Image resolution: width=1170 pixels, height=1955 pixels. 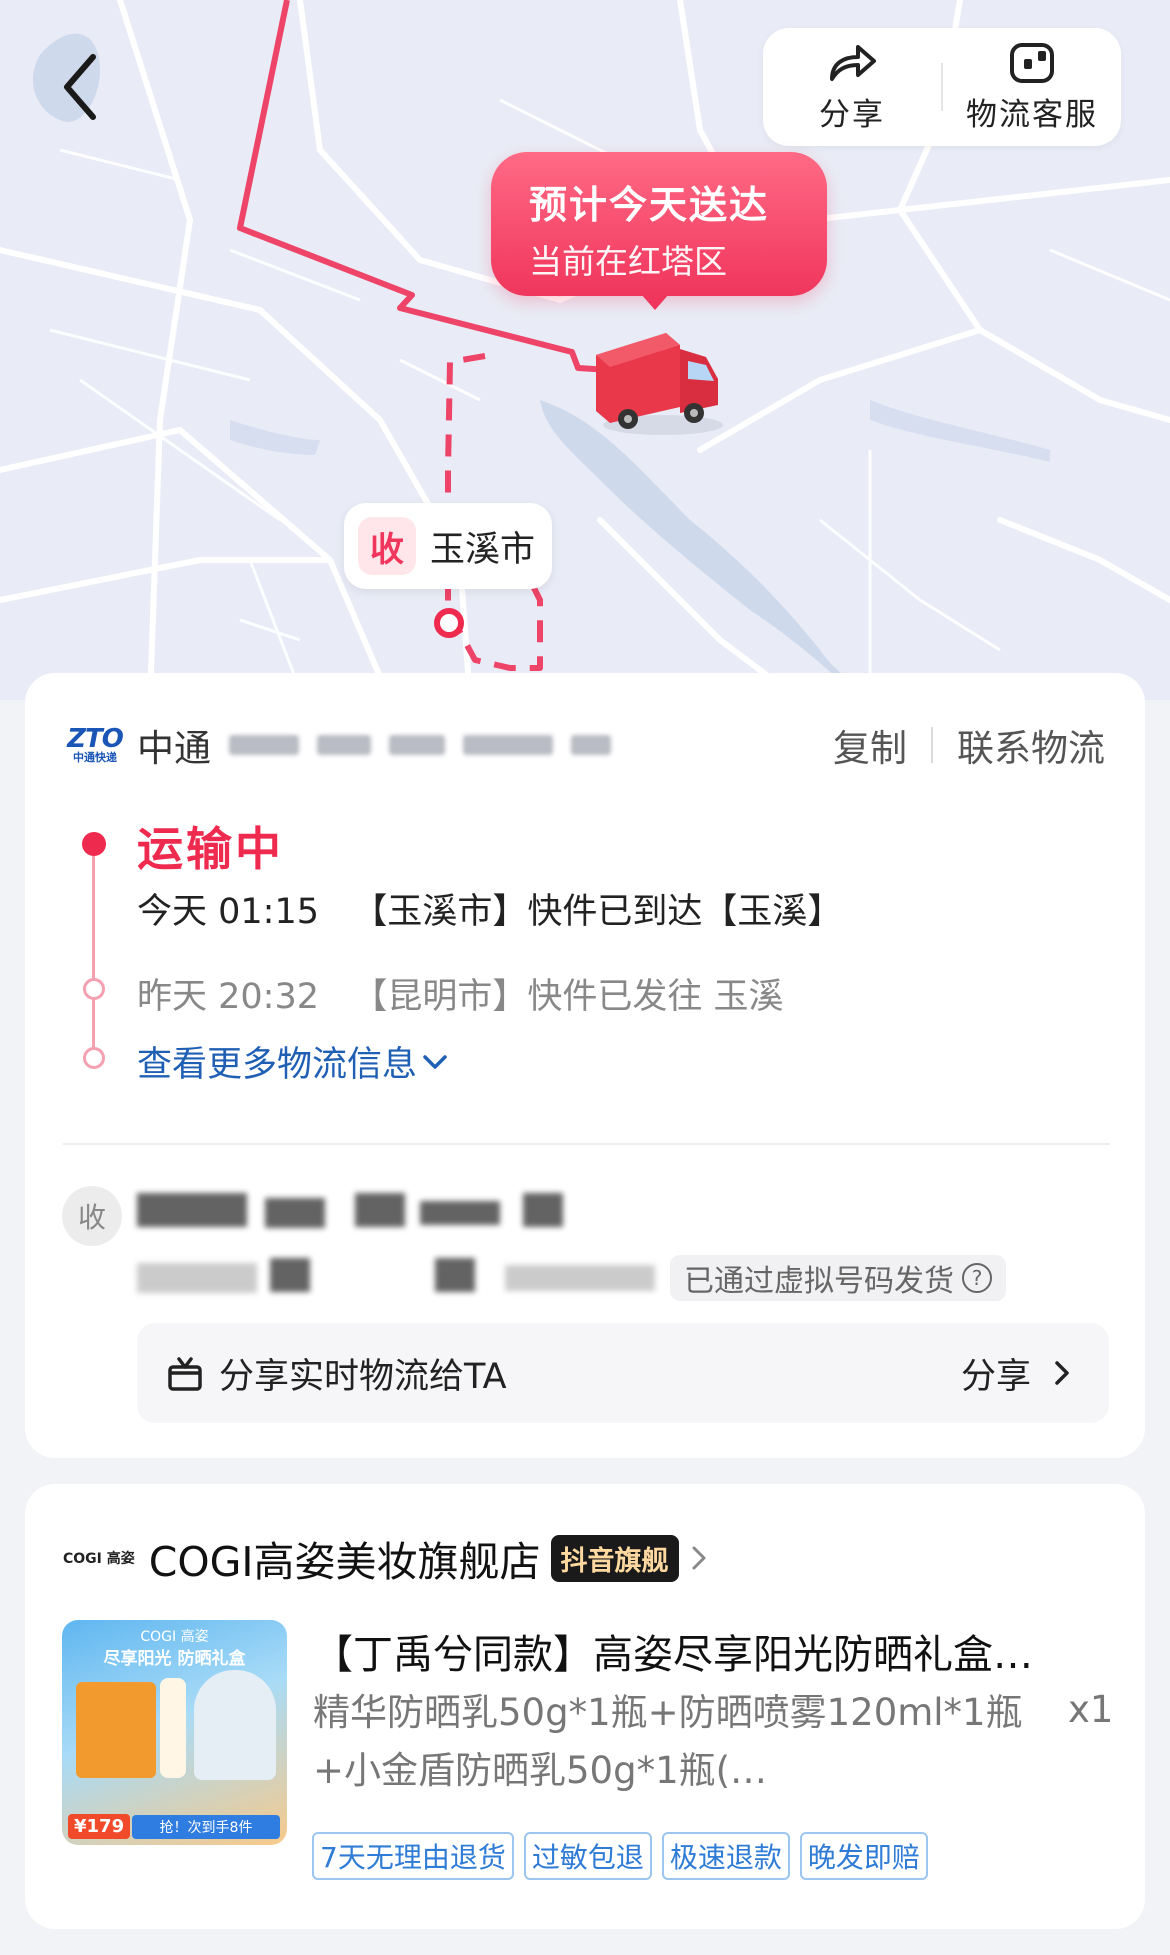 What do you see at coordinates (597, 912) in the screenshot?
I see `event-text: 【玉溪市】快件已到达【玉溪】` at bounding box center [597, 912].